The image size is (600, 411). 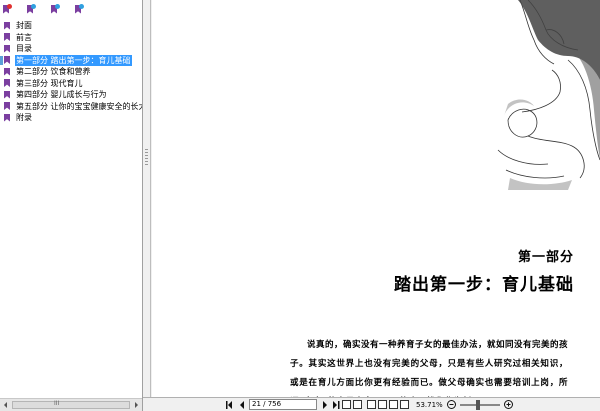 What do you see at coordinates (429, 404) in the screenshot?
I see `zoom-level: 53.71%` at bounding box center [429, 404].